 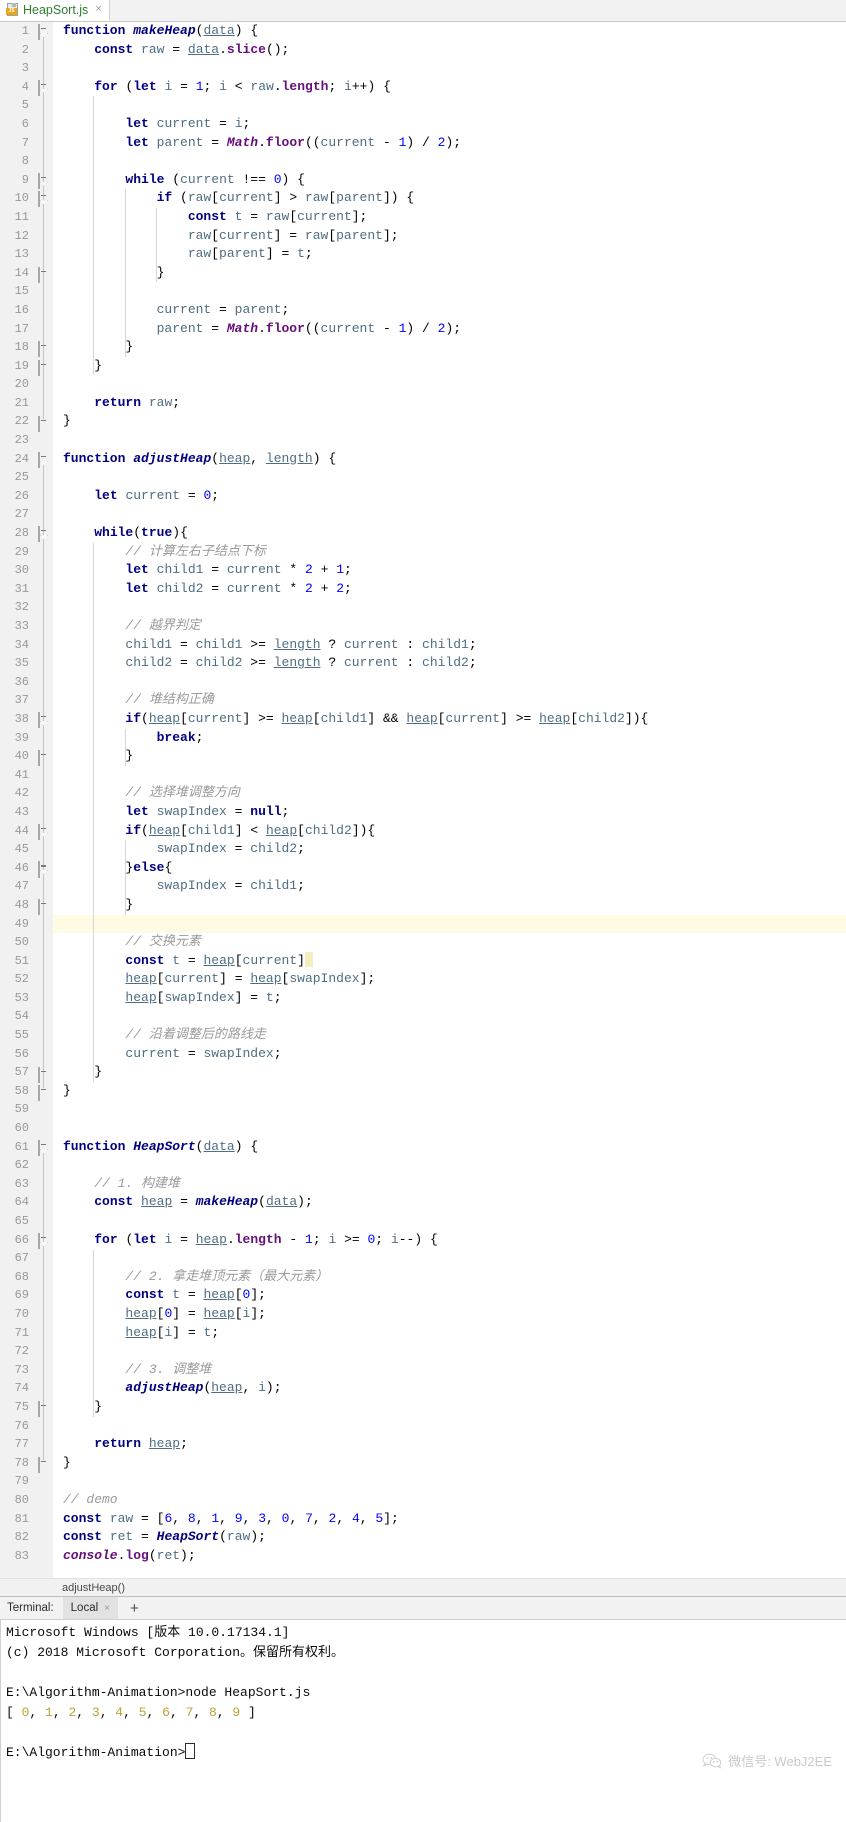 I want to click on code-line: break;, so click(x=449, y=738).